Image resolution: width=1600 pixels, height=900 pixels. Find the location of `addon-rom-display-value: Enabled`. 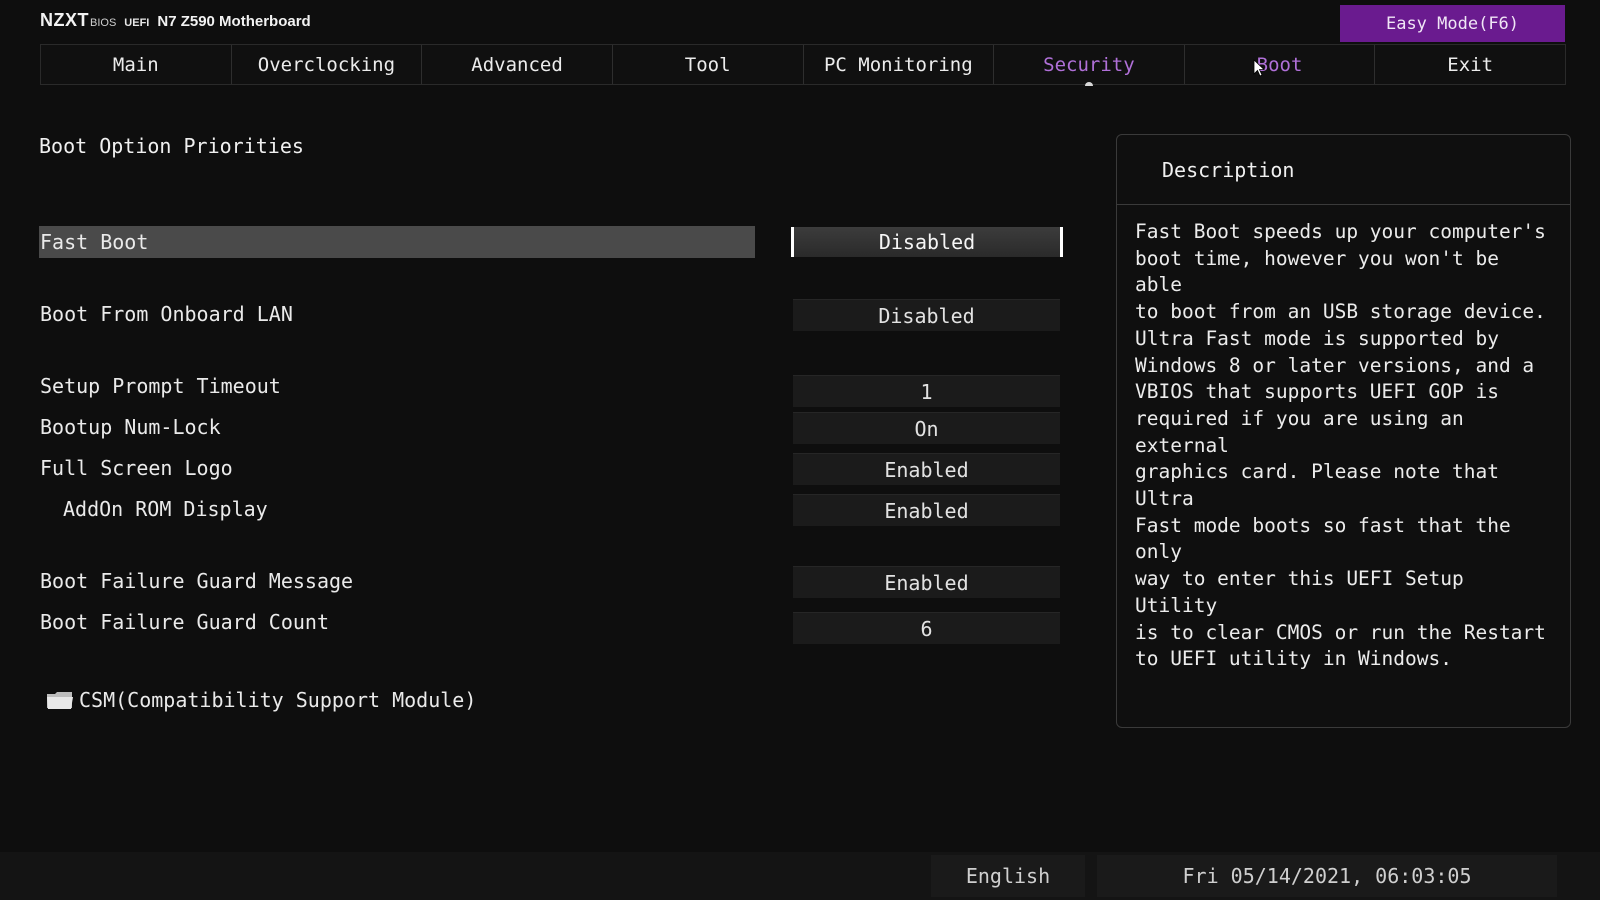

addon-rom-display-value: Enabled is located at coordinates (926, 510).